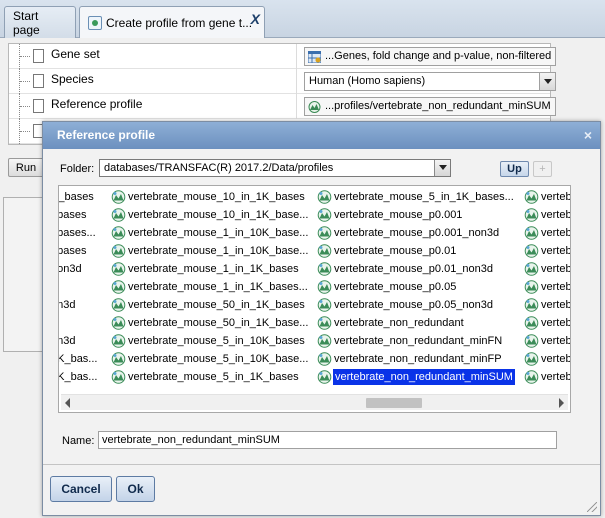  Describe the element at coordinates (67, 341) in the screenshot. I see `file-name: on3d` at that location.